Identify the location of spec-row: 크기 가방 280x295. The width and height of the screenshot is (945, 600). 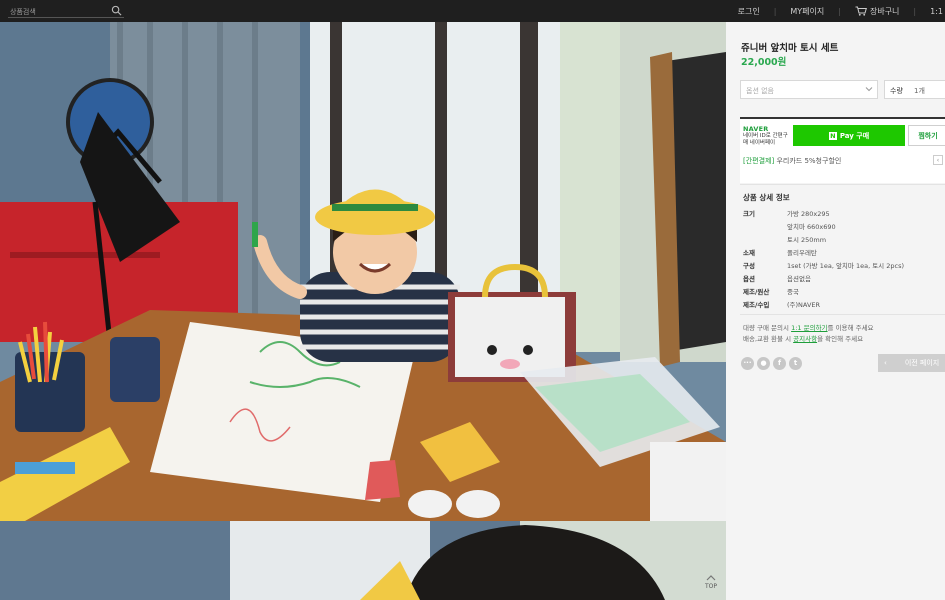
(786, 213).